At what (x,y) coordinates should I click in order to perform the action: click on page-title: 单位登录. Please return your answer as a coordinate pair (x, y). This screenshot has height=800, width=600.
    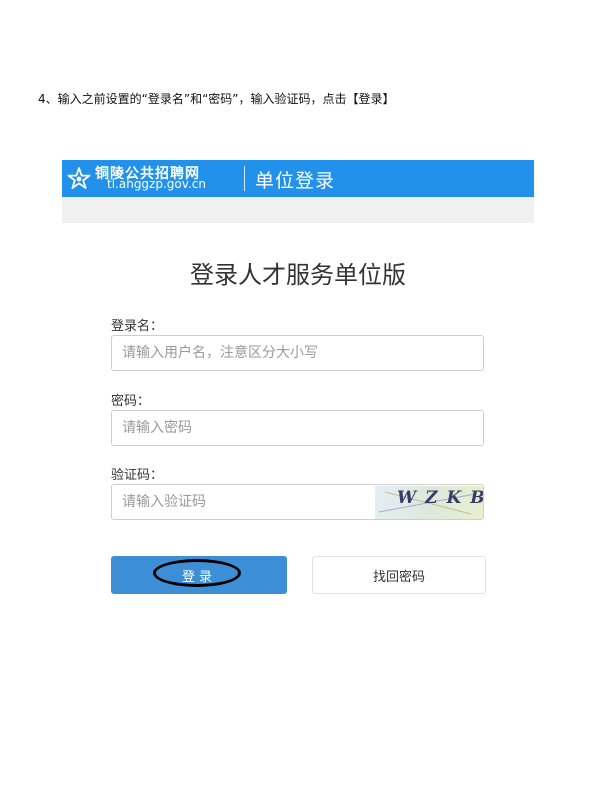
    Looking at the image, I should click on (295, 181).